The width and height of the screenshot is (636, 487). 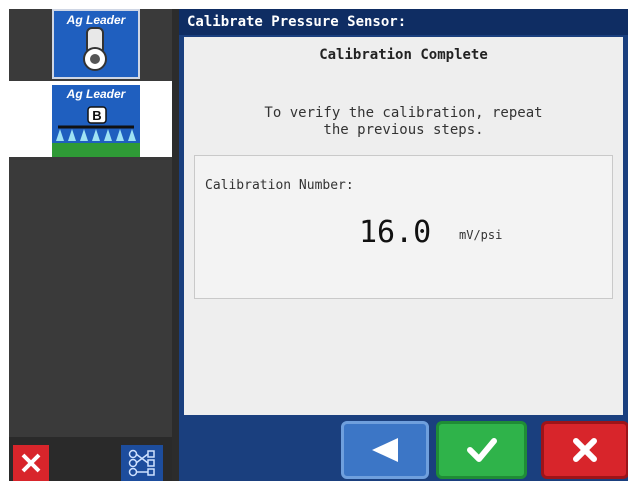 I want to click on calibration-number-unit: mV/psi, so click(x=481, y=235).